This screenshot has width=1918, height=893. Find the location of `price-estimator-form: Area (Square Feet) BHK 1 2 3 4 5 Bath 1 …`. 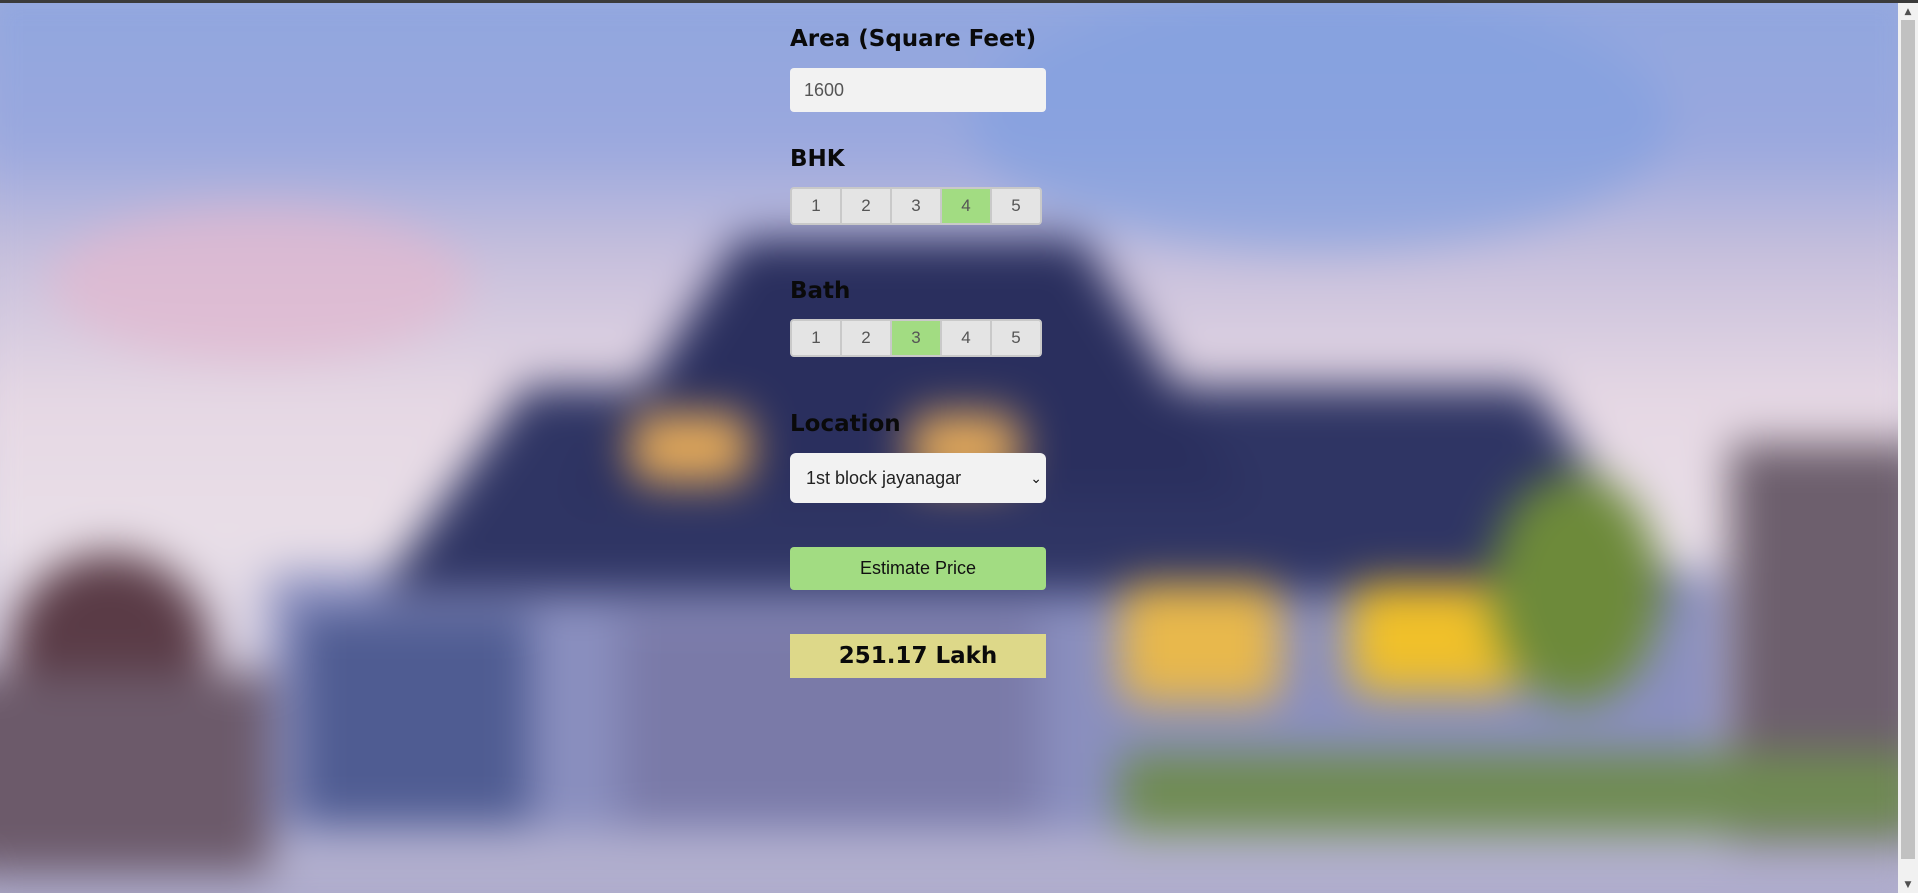

price-estimator-form: Area (Square Feet) BHK 1 2 3 4 5 Bath 1 … is located at coordinates (920, 350).